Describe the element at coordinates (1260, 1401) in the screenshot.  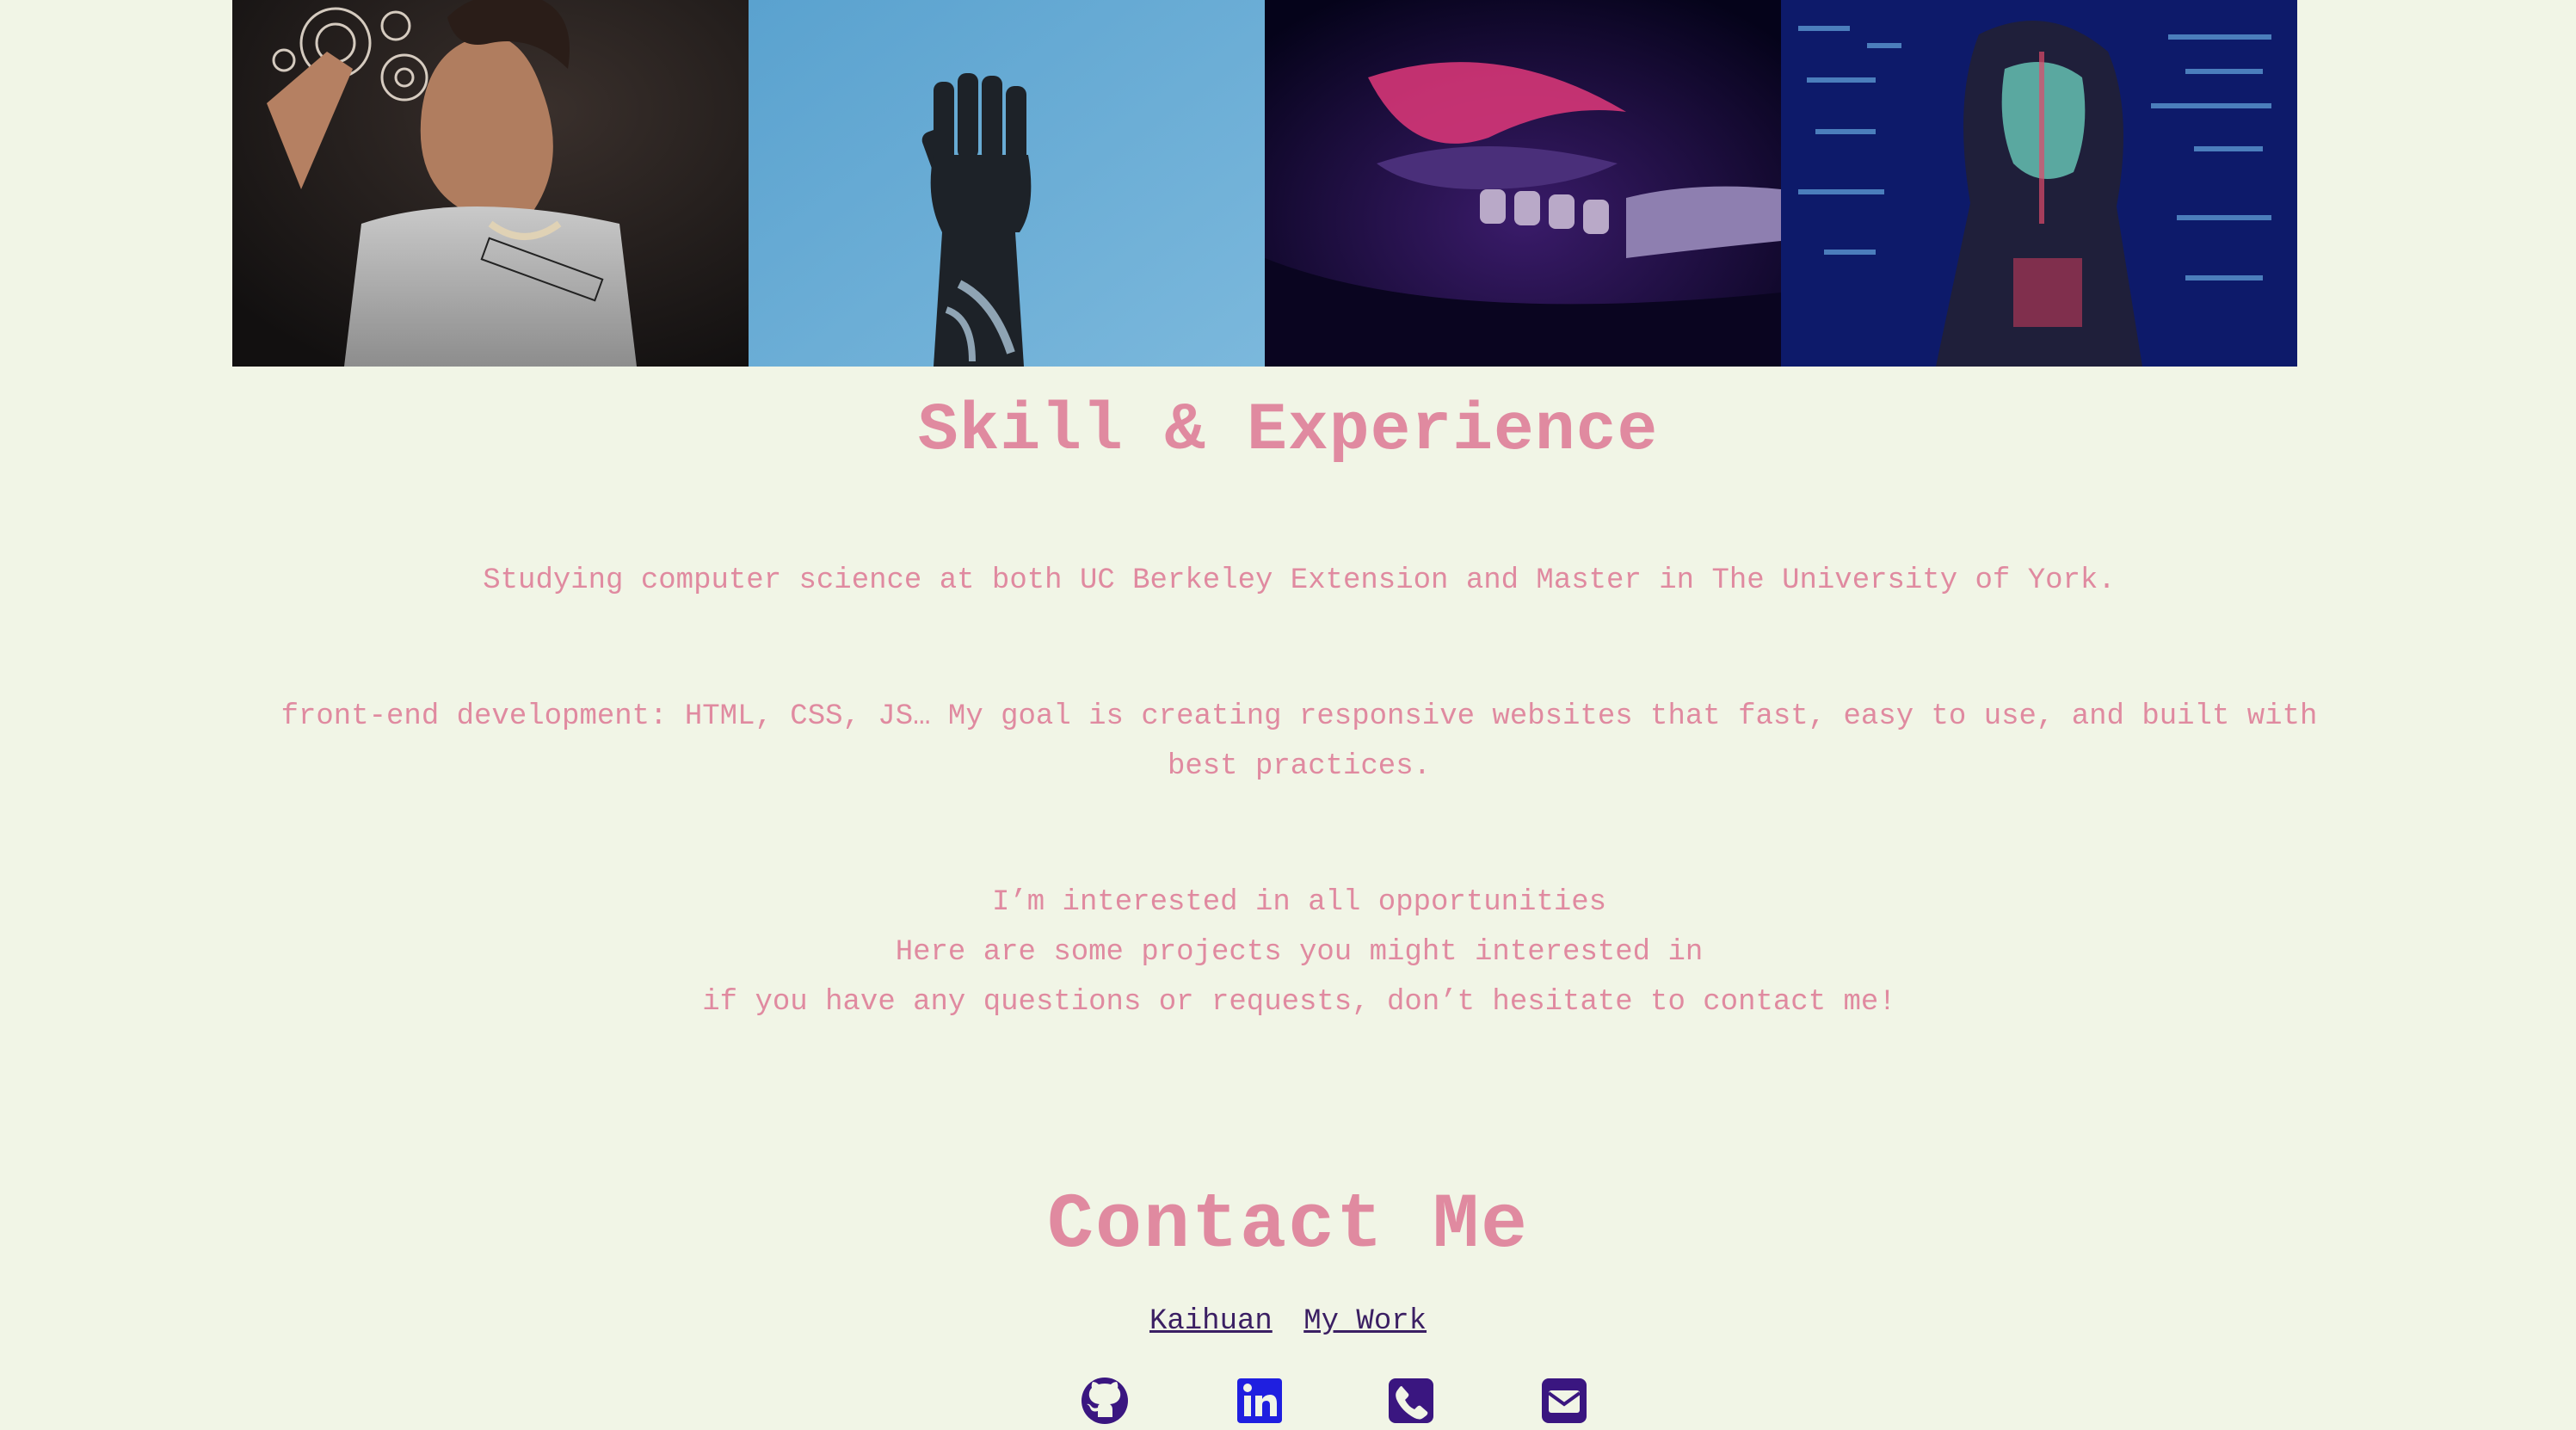
I see `linkedin-icon` at that location.